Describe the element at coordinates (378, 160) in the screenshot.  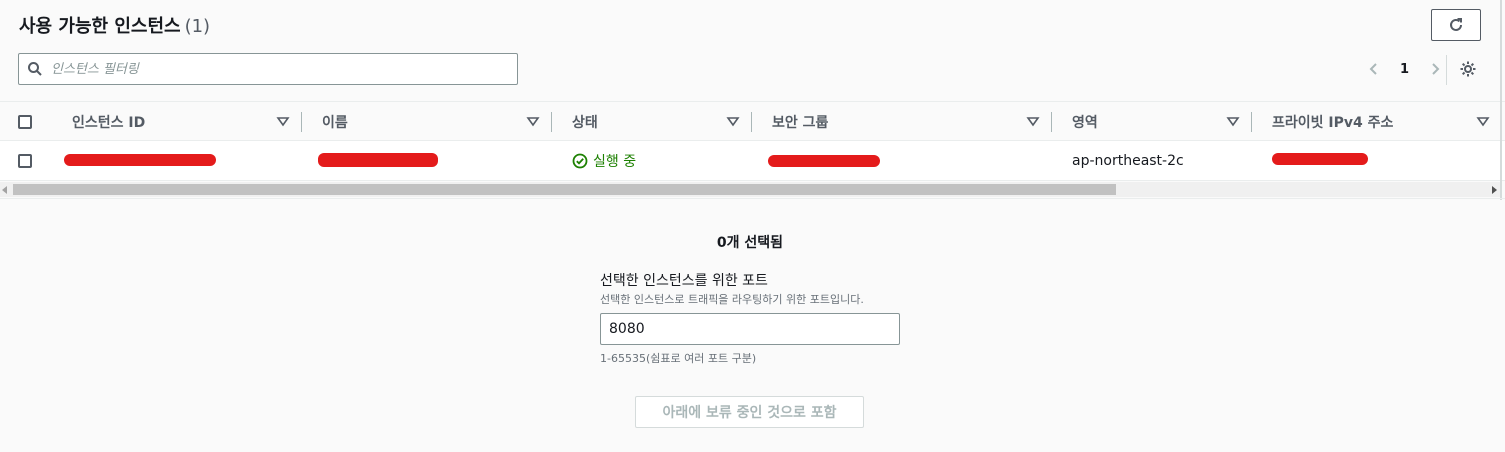
I see `redacted-name` at that location.